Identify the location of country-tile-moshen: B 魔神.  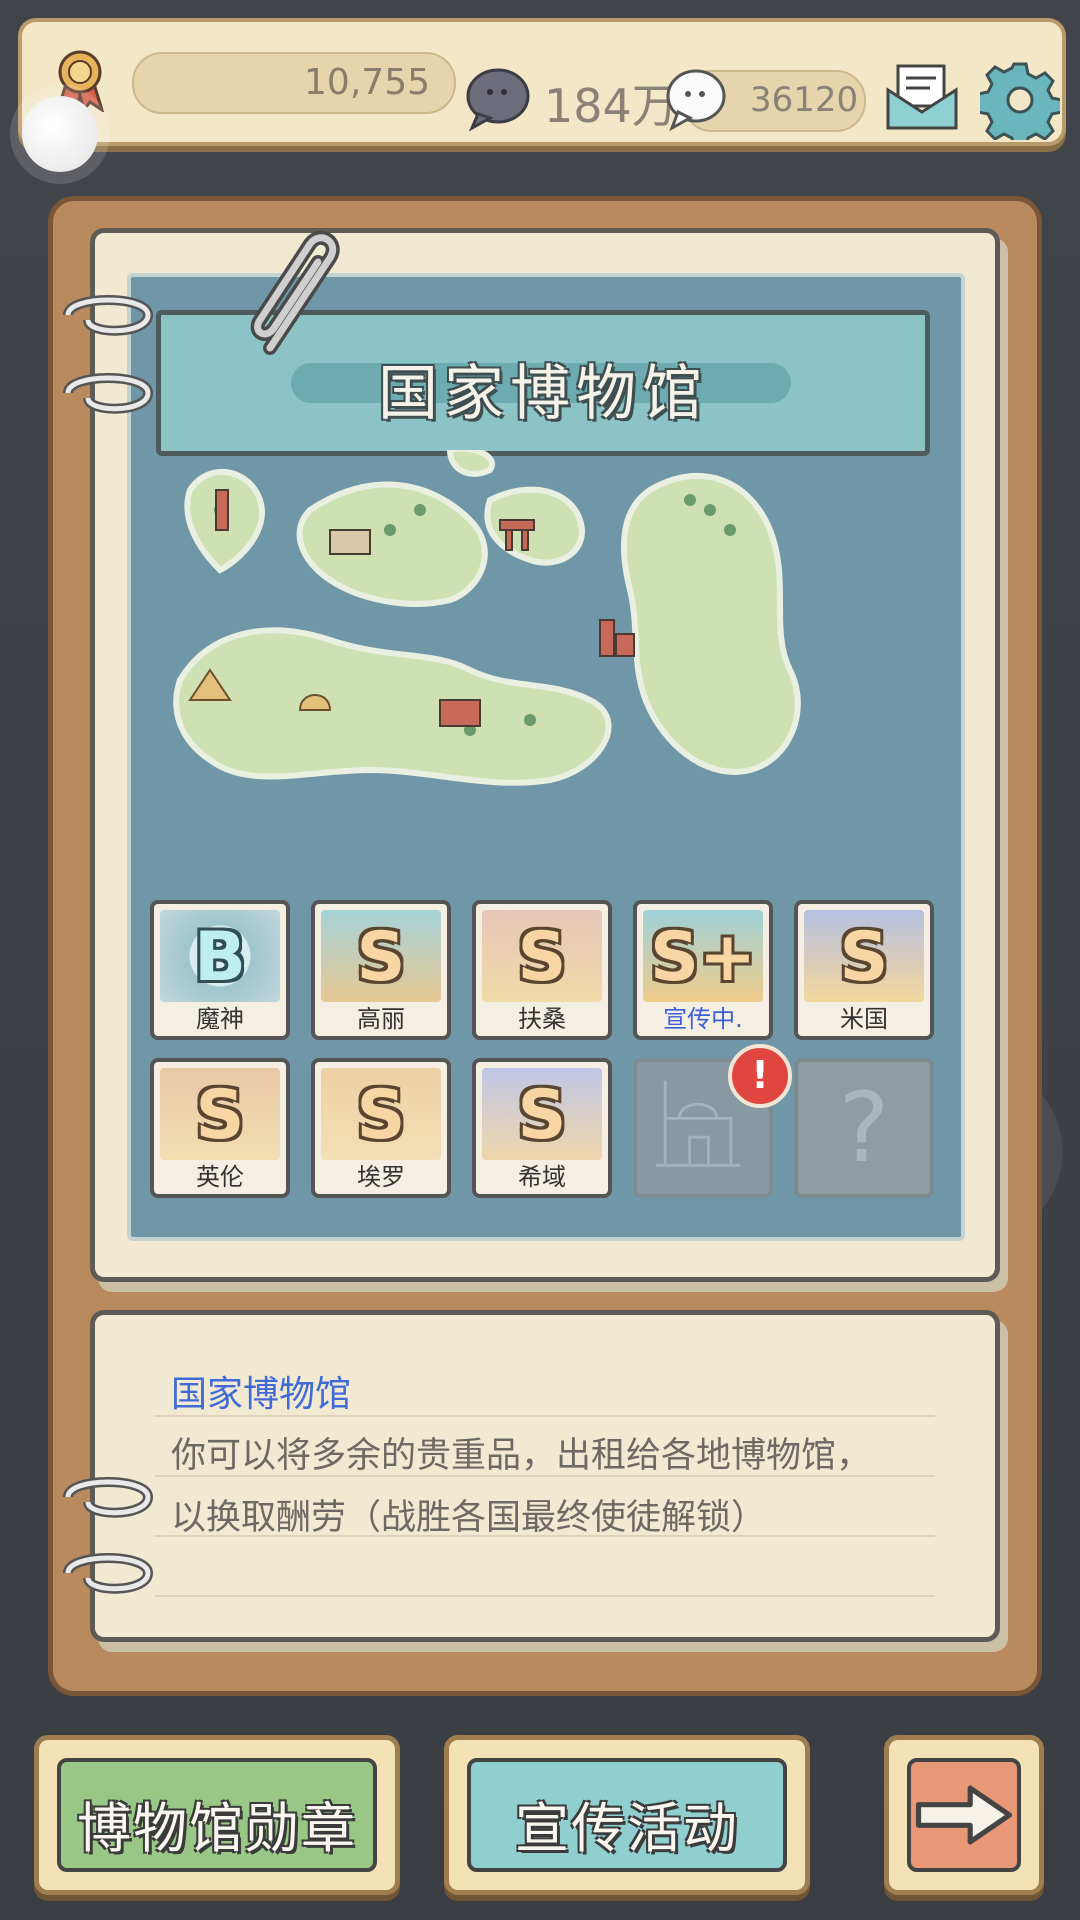
(220, 970).